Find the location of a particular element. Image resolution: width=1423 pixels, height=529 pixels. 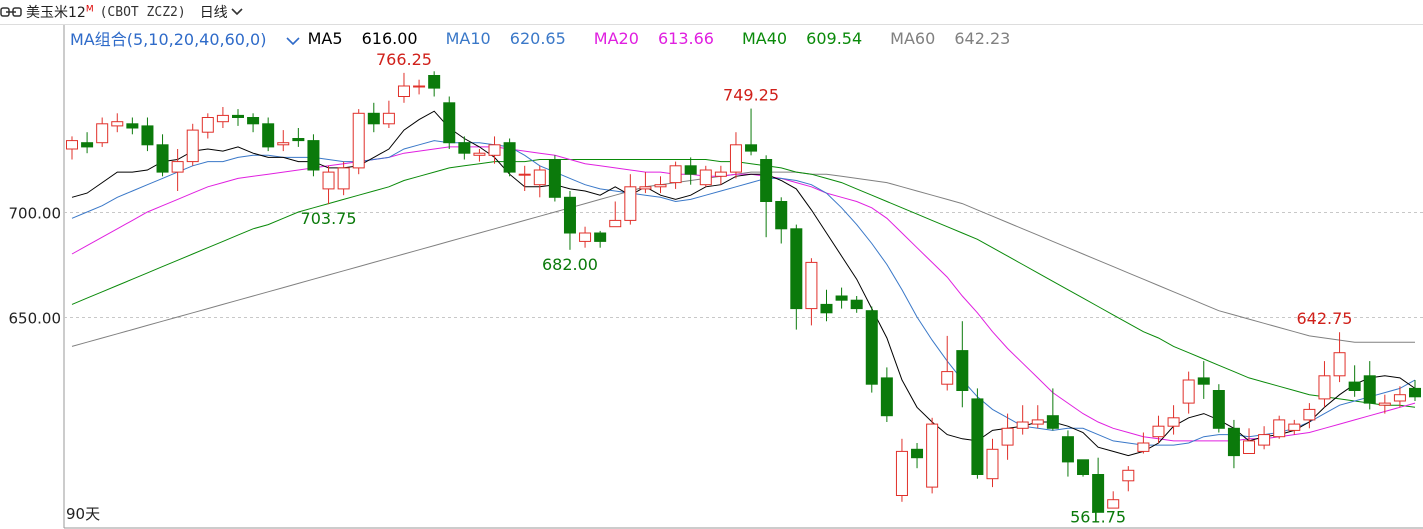

link-icon is located at coordinates (11, 12).